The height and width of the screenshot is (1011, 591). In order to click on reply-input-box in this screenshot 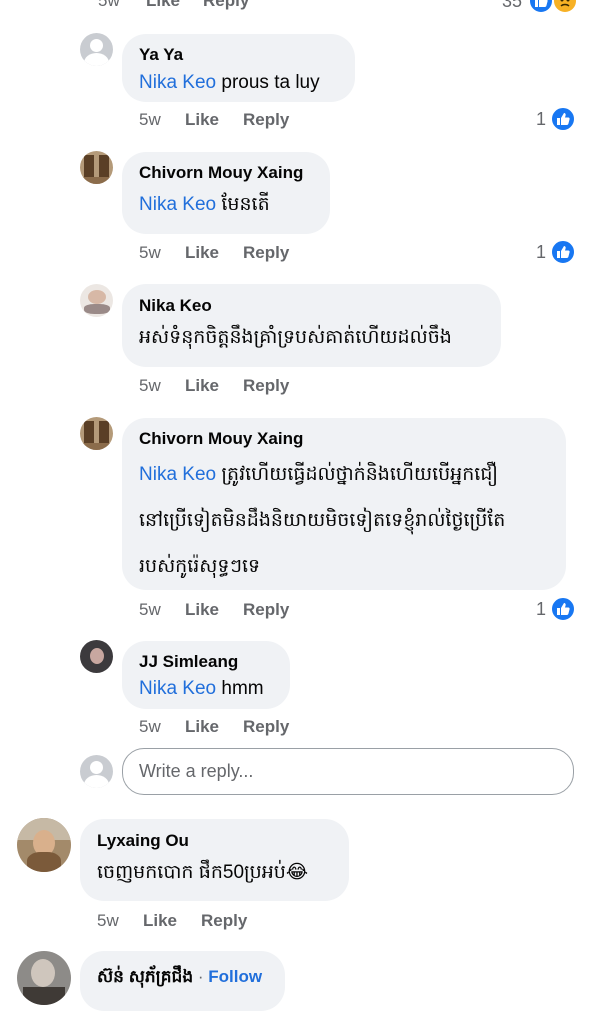, I will do `click(348, 771)`.